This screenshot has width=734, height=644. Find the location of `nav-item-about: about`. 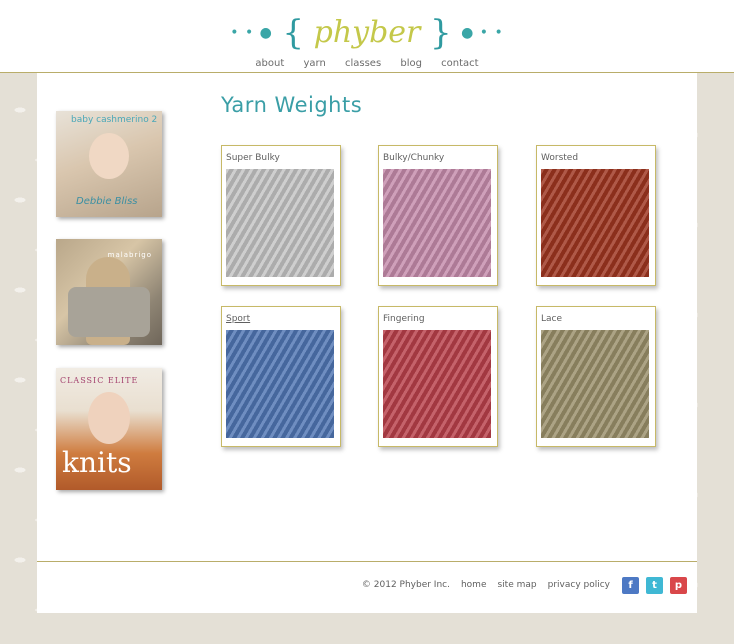

nav-item-about: about is located at coordinates (269, 63).